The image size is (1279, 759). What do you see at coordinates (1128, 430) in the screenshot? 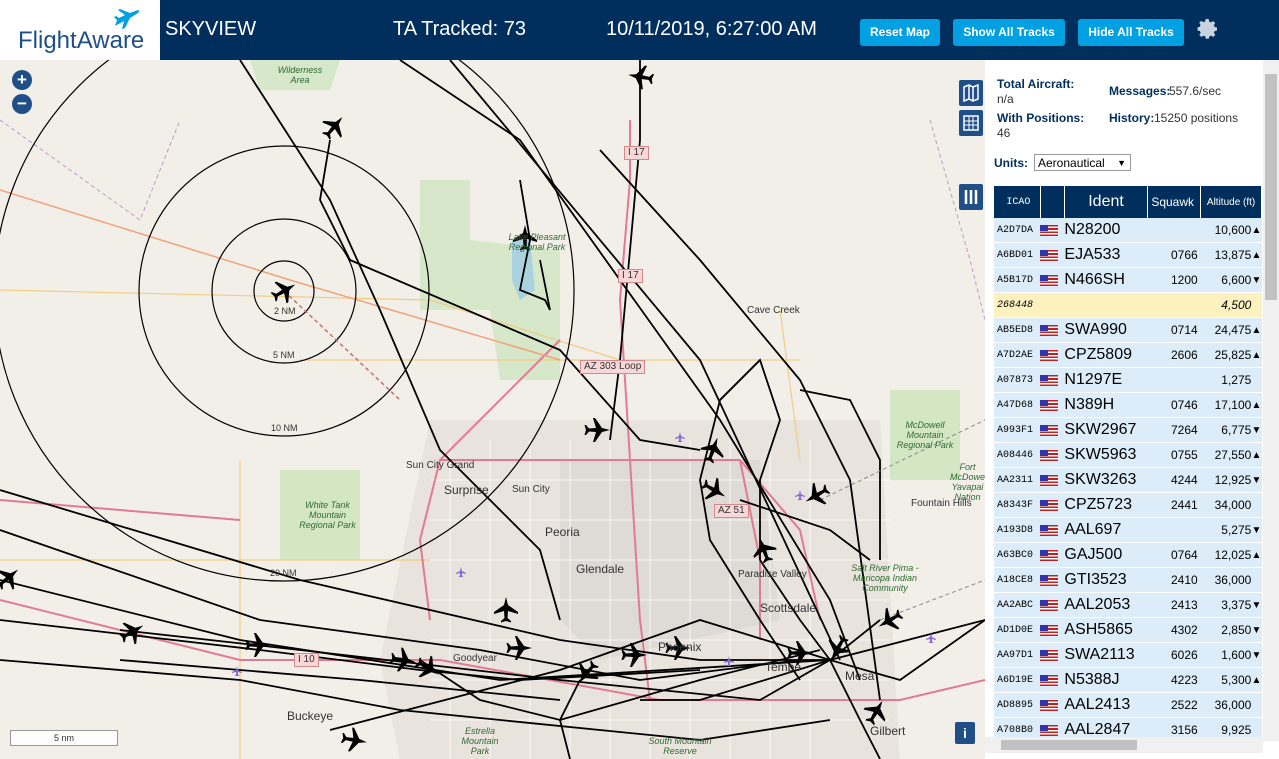
I see `table-row: A993F1 SKW2967 7264 6,775 ▼` at bounding box center [1128, 430].